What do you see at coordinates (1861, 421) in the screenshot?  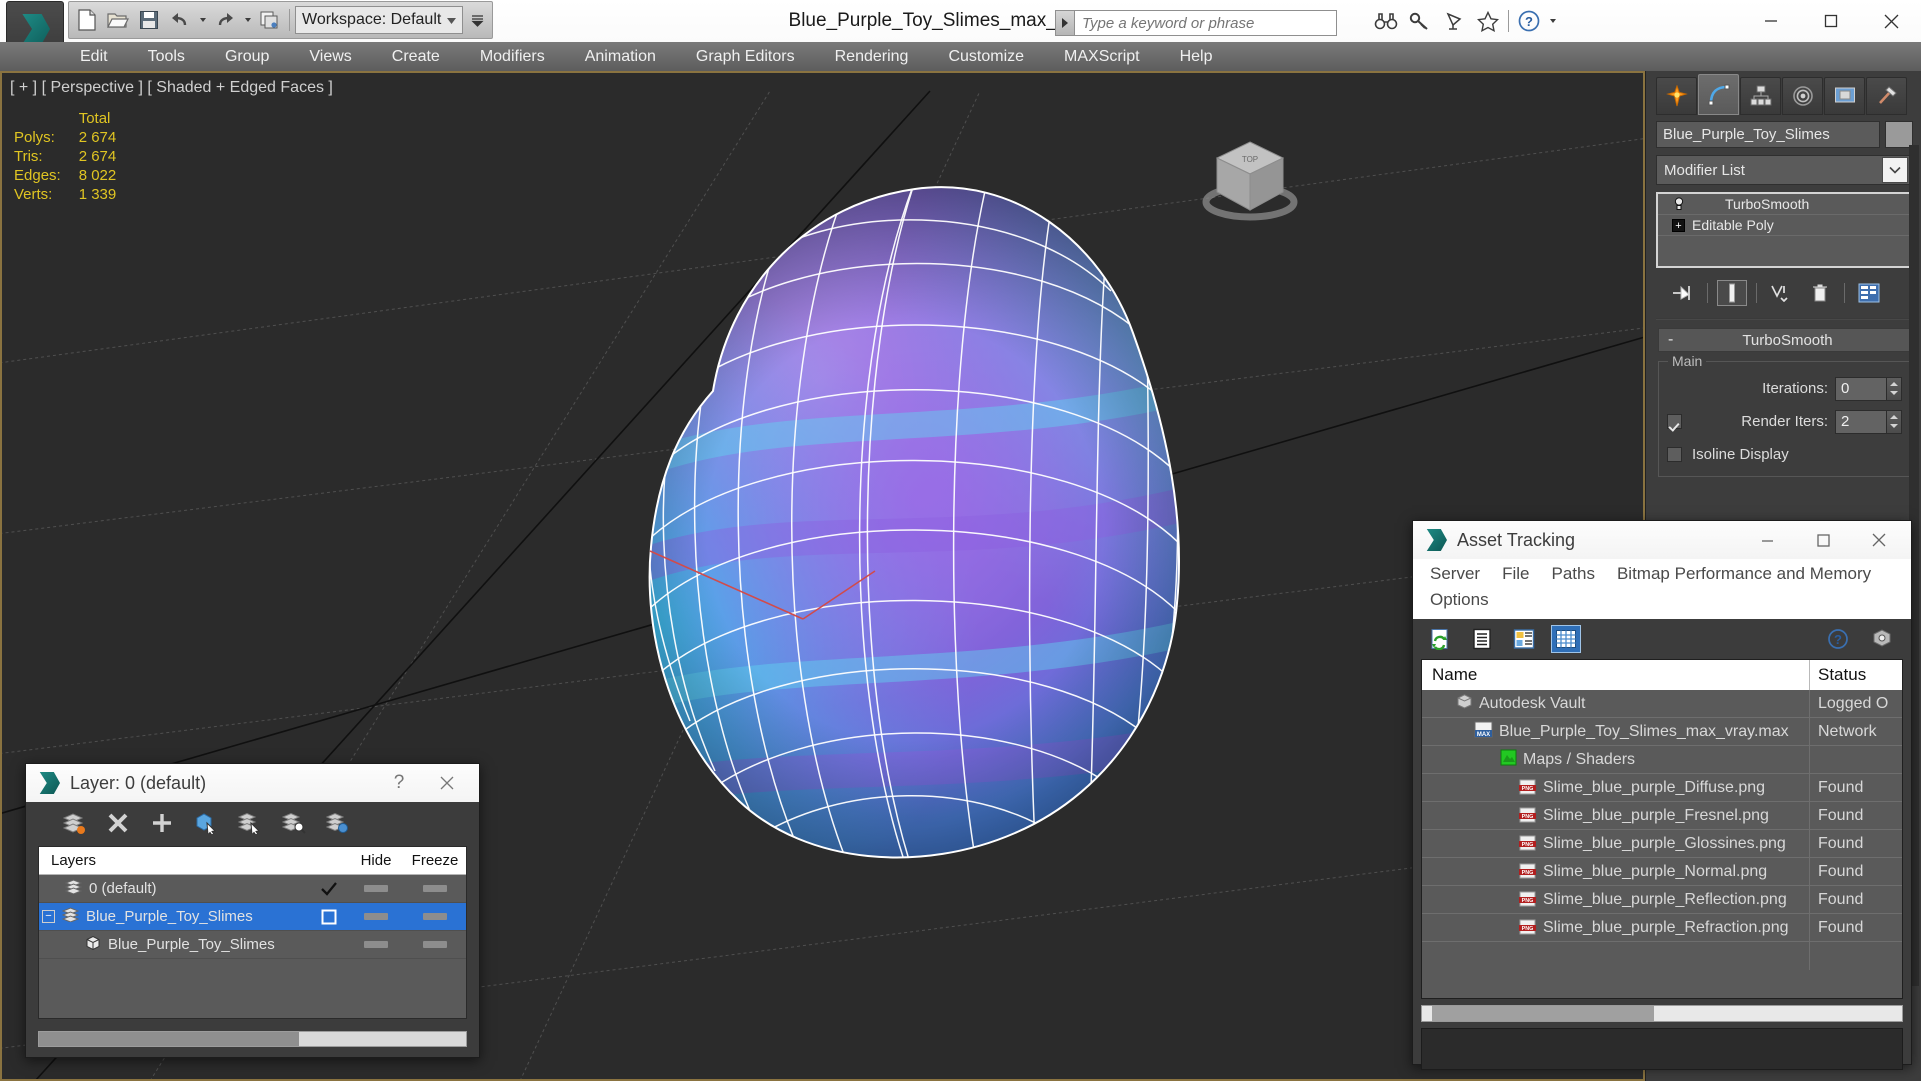 I see `render-iters-input` at bounding box center [1861, 421].